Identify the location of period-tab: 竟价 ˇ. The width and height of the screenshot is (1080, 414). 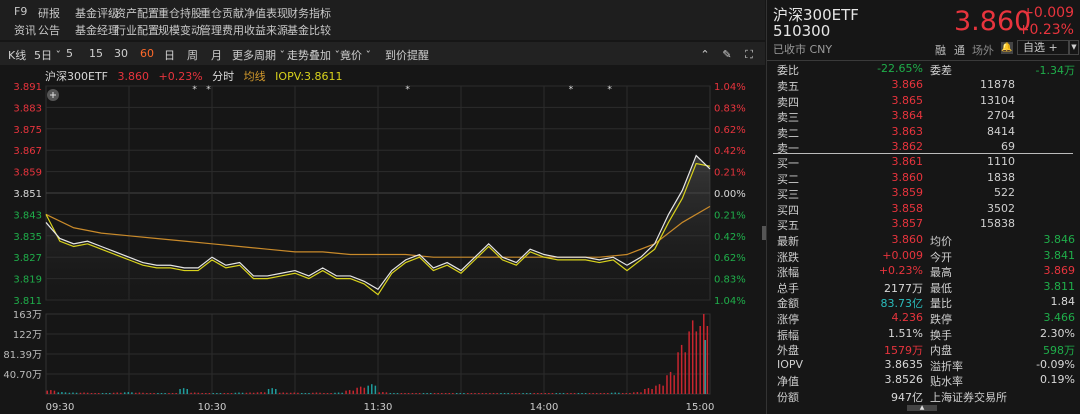
(355, 55).